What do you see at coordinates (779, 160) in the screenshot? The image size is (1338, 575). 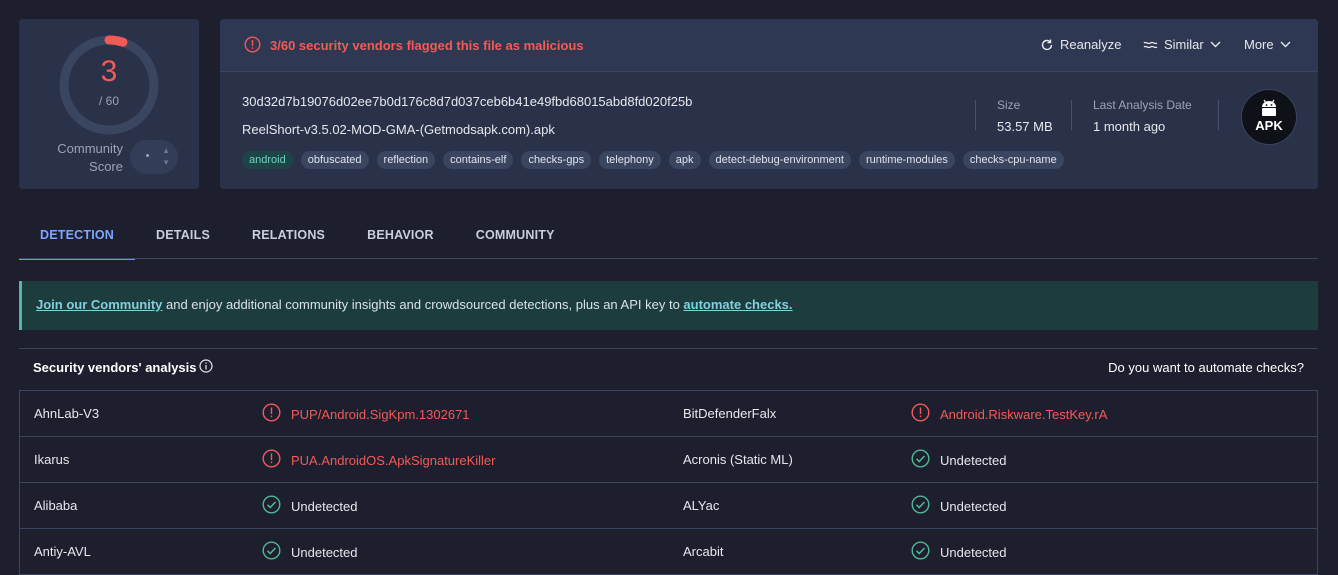 I see `tag-detect-debug-environment: detect-debug-environment` at bounding box center [779, 160].